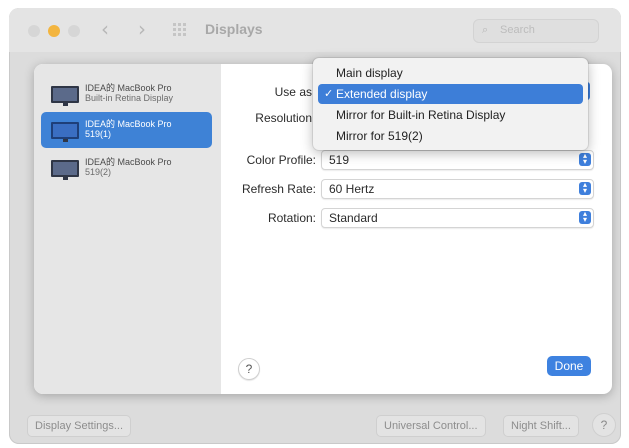  Describe the element at coordinates (485, 29) in the screenshot. I see `search-icon: ⌕` at that location.